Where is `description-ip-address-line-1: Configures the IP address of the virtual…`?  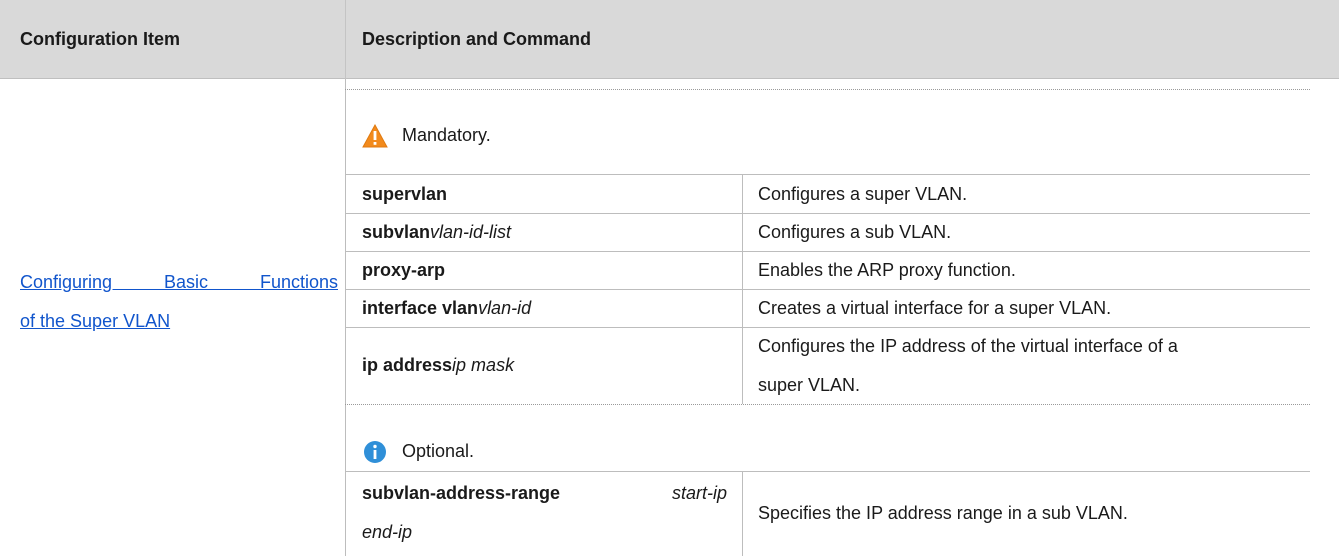 description-ip-address-line-1: Configures the IP address of the virtual… is located at coordinates (968, 346).